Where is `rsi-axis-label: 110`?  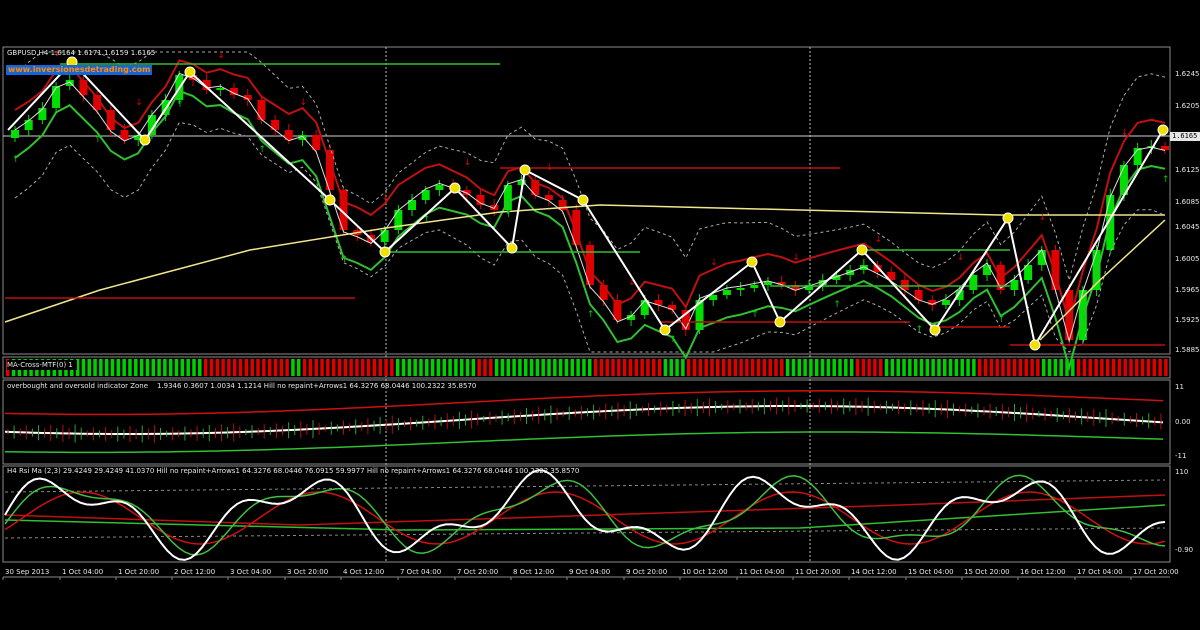 rsi-axis-label: 110 is located at coordinates (1181, 472).